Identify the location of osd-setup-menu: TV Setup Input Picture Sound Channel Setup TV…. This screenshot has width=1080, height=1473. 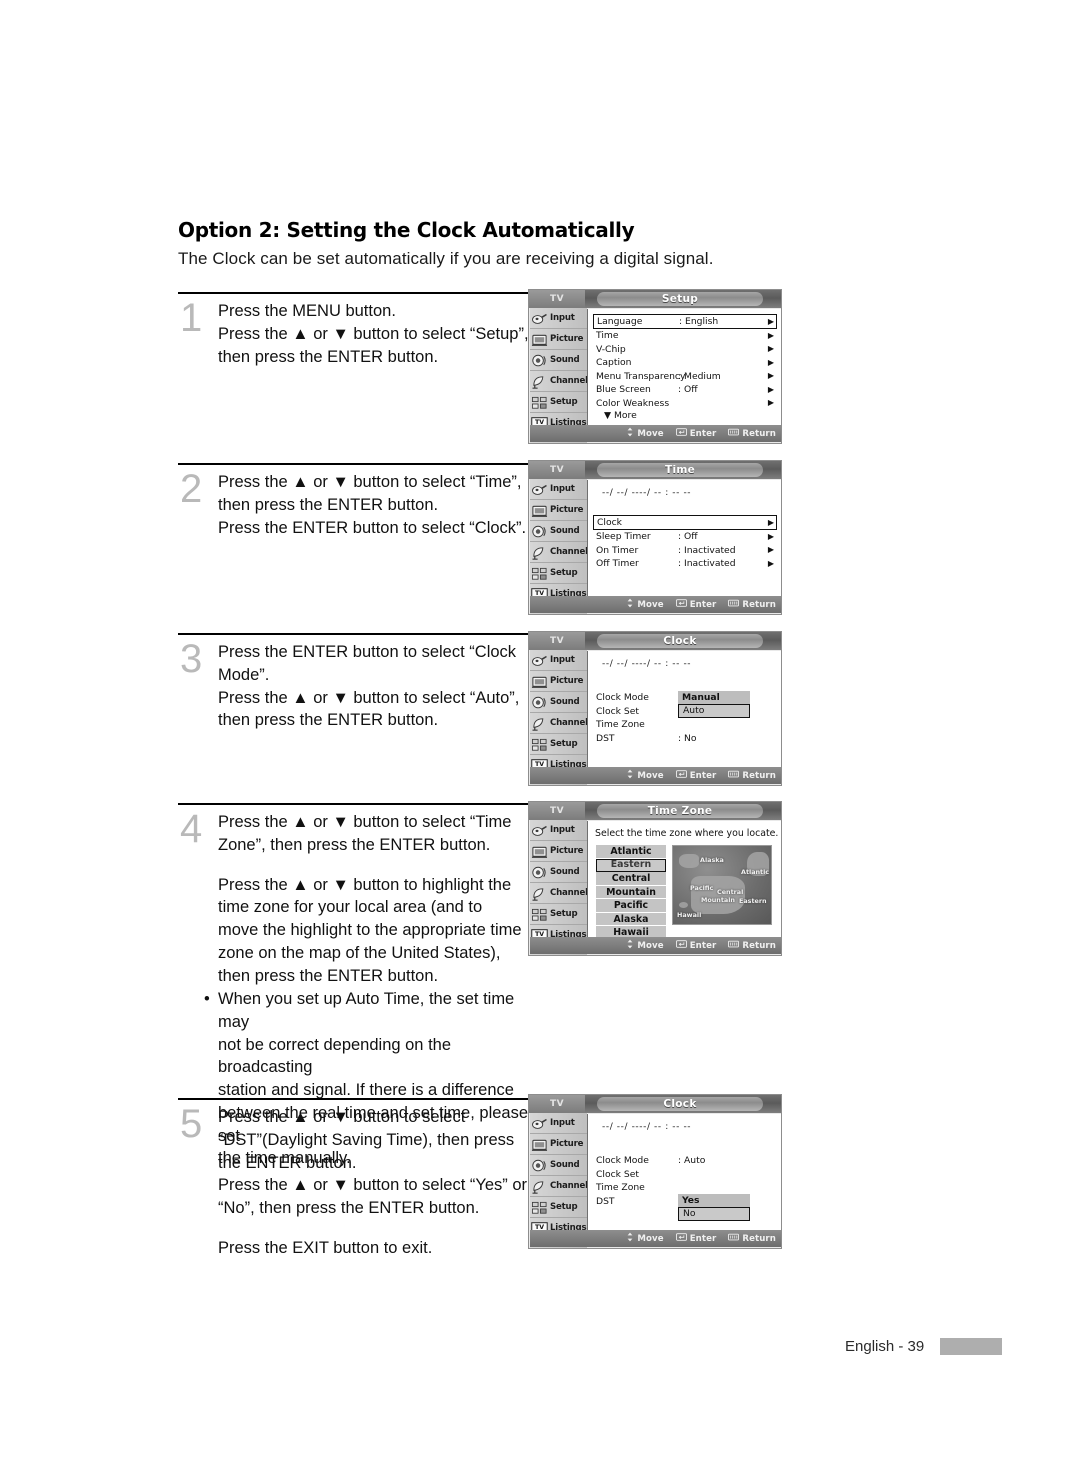
(655, 366).